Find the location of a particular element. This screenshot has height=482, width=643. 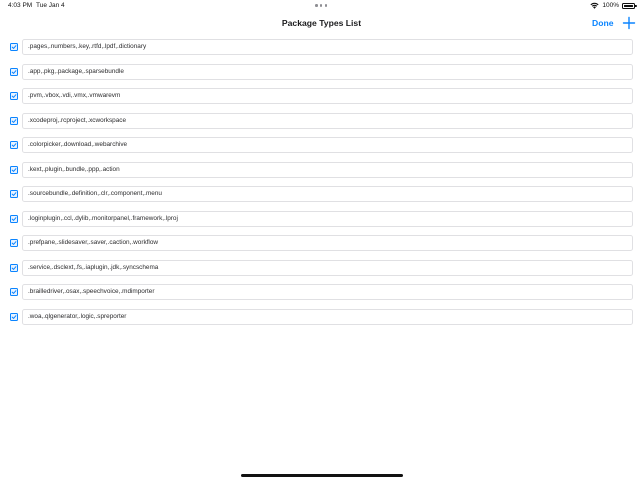

wifi-icon is located at coordinates (594, 5).